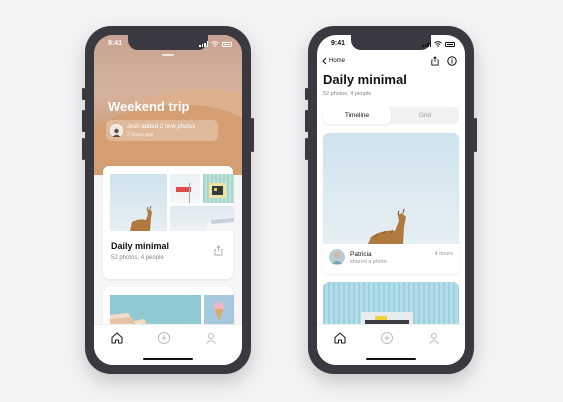  What do you see at coordinates (368, 262) in the screenshot?
I see `post-action: shared a photo` at bounding box center [368, 262].